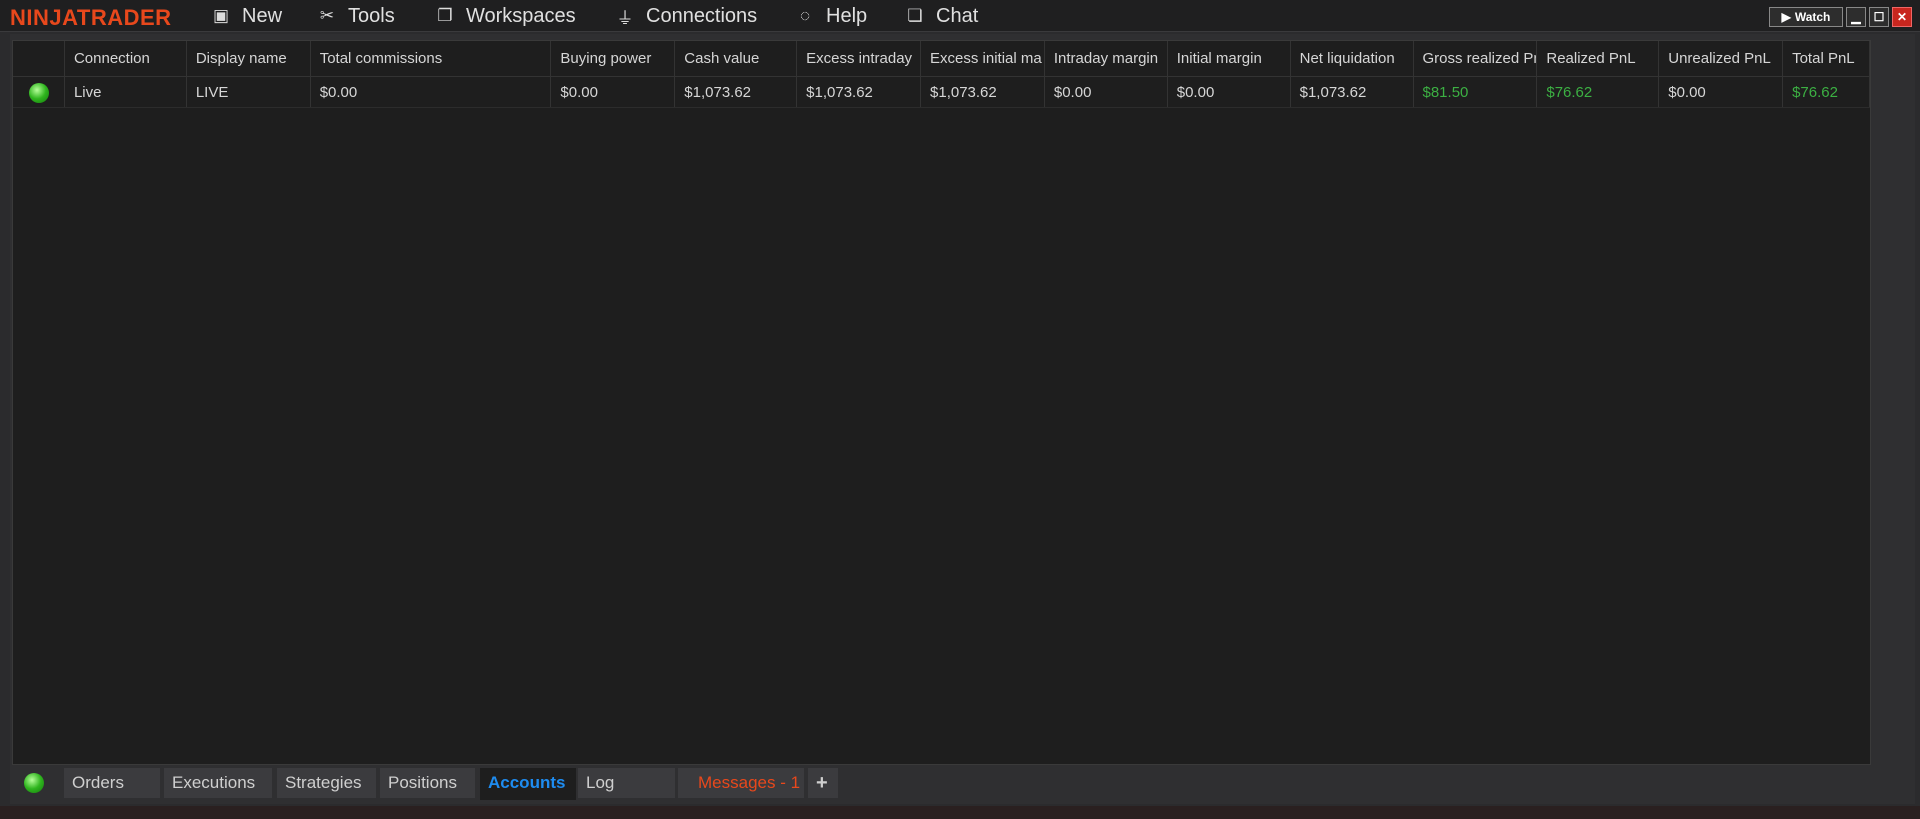 The height and width of the screenshot is (819, 1920). I want to click on column-header: Total commissions, so click(431, 58).